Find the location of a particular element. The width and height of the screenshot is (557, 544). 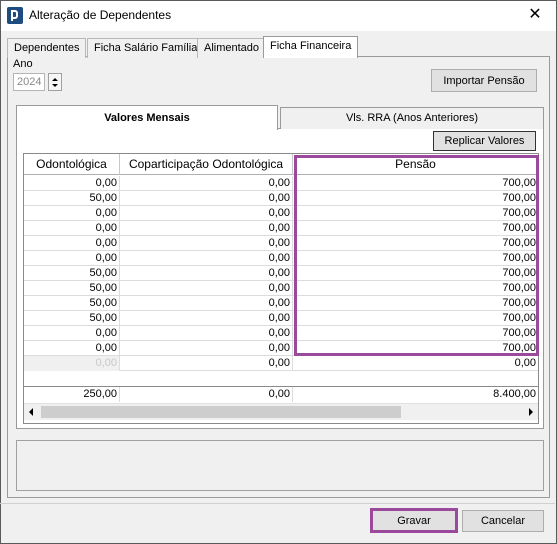

total-odontologica: 250,00 is located at coordinates (72, 394).